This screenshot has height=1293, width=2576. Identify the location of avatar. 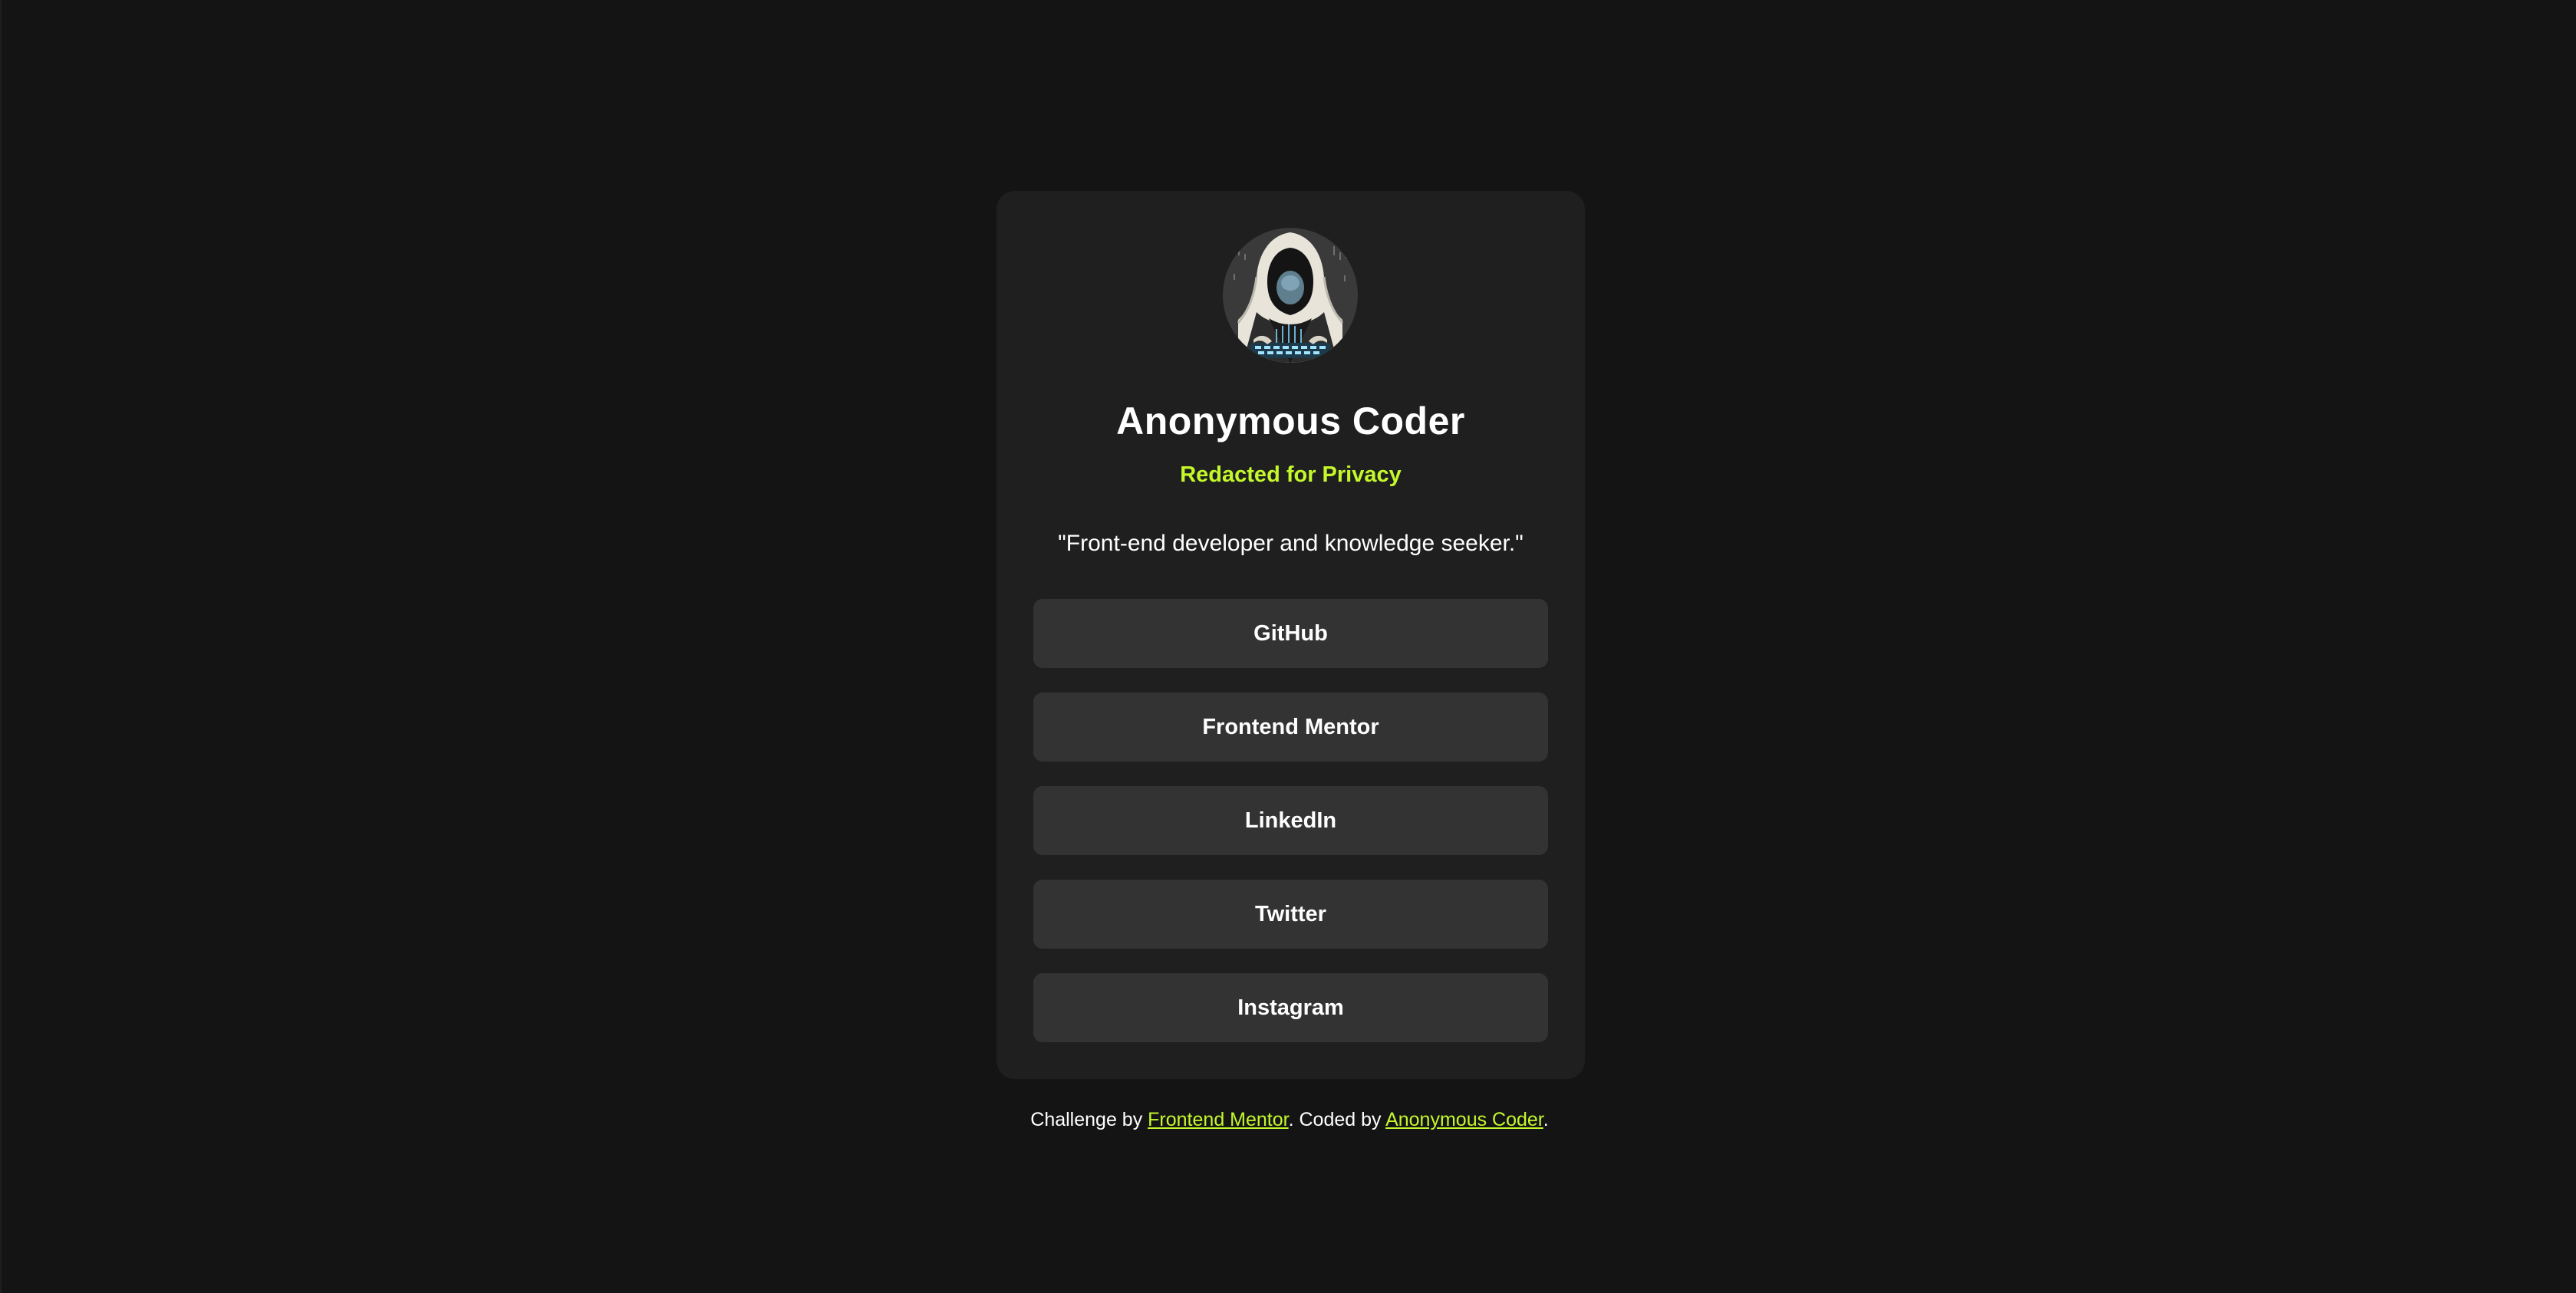
(1290, 295).